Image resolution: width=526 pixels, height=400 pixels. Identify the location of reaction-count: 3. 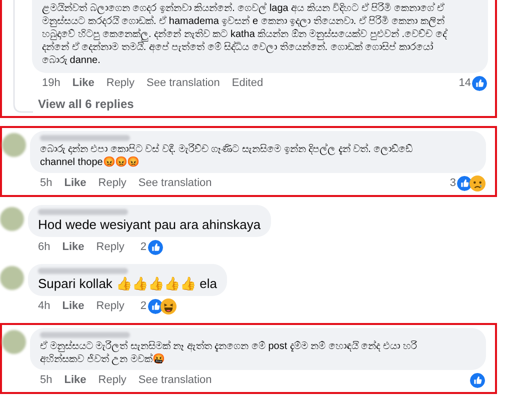
(453, 183).